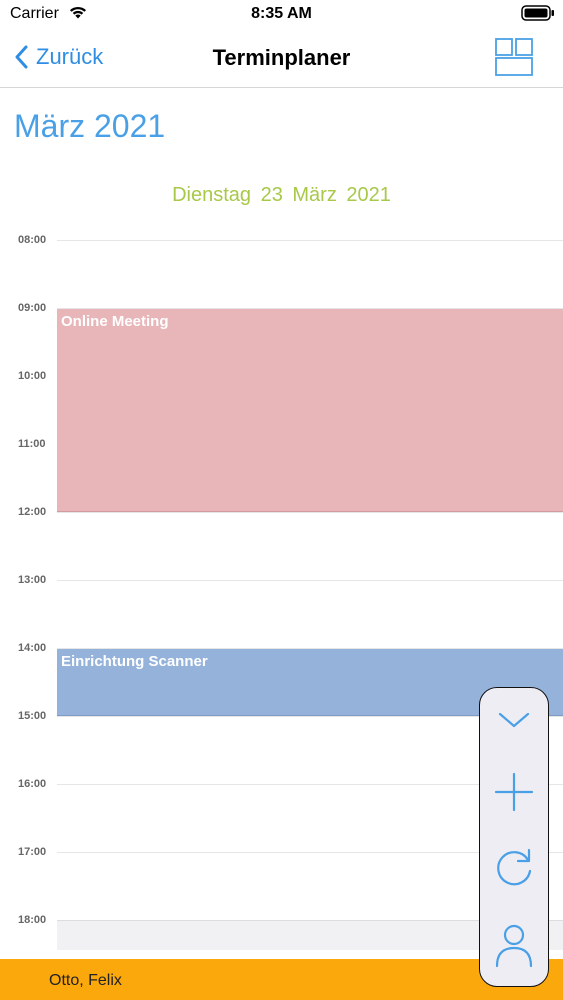 Image resolution: width=563 pixels, height=1000 pixels. What do you see at coordinates (514, 792) in the screenshot?
I see `plus-icon` at bounding box center [514, 792].